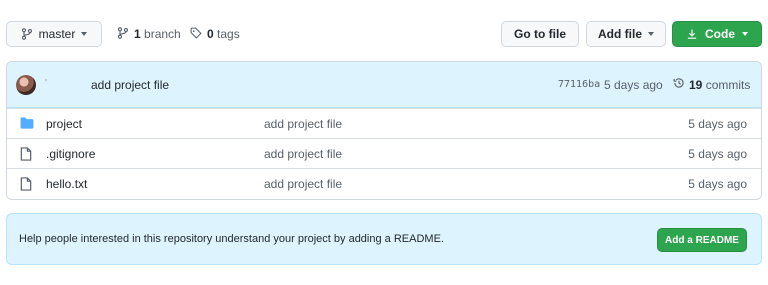  I want to click on tag-count: 0, so click(210, 34).